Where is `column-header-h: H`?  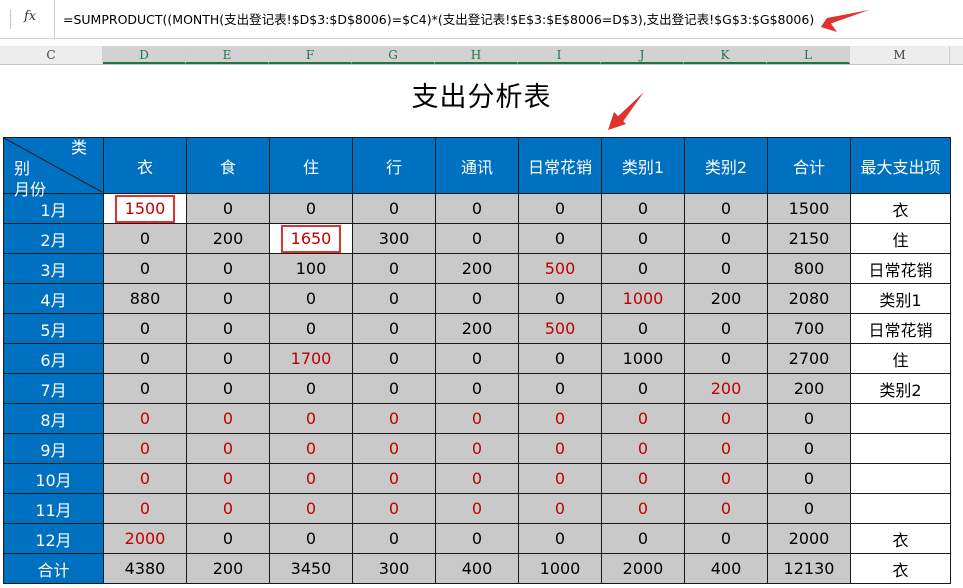 column-header-h: H is located at coordinates (476, 55).